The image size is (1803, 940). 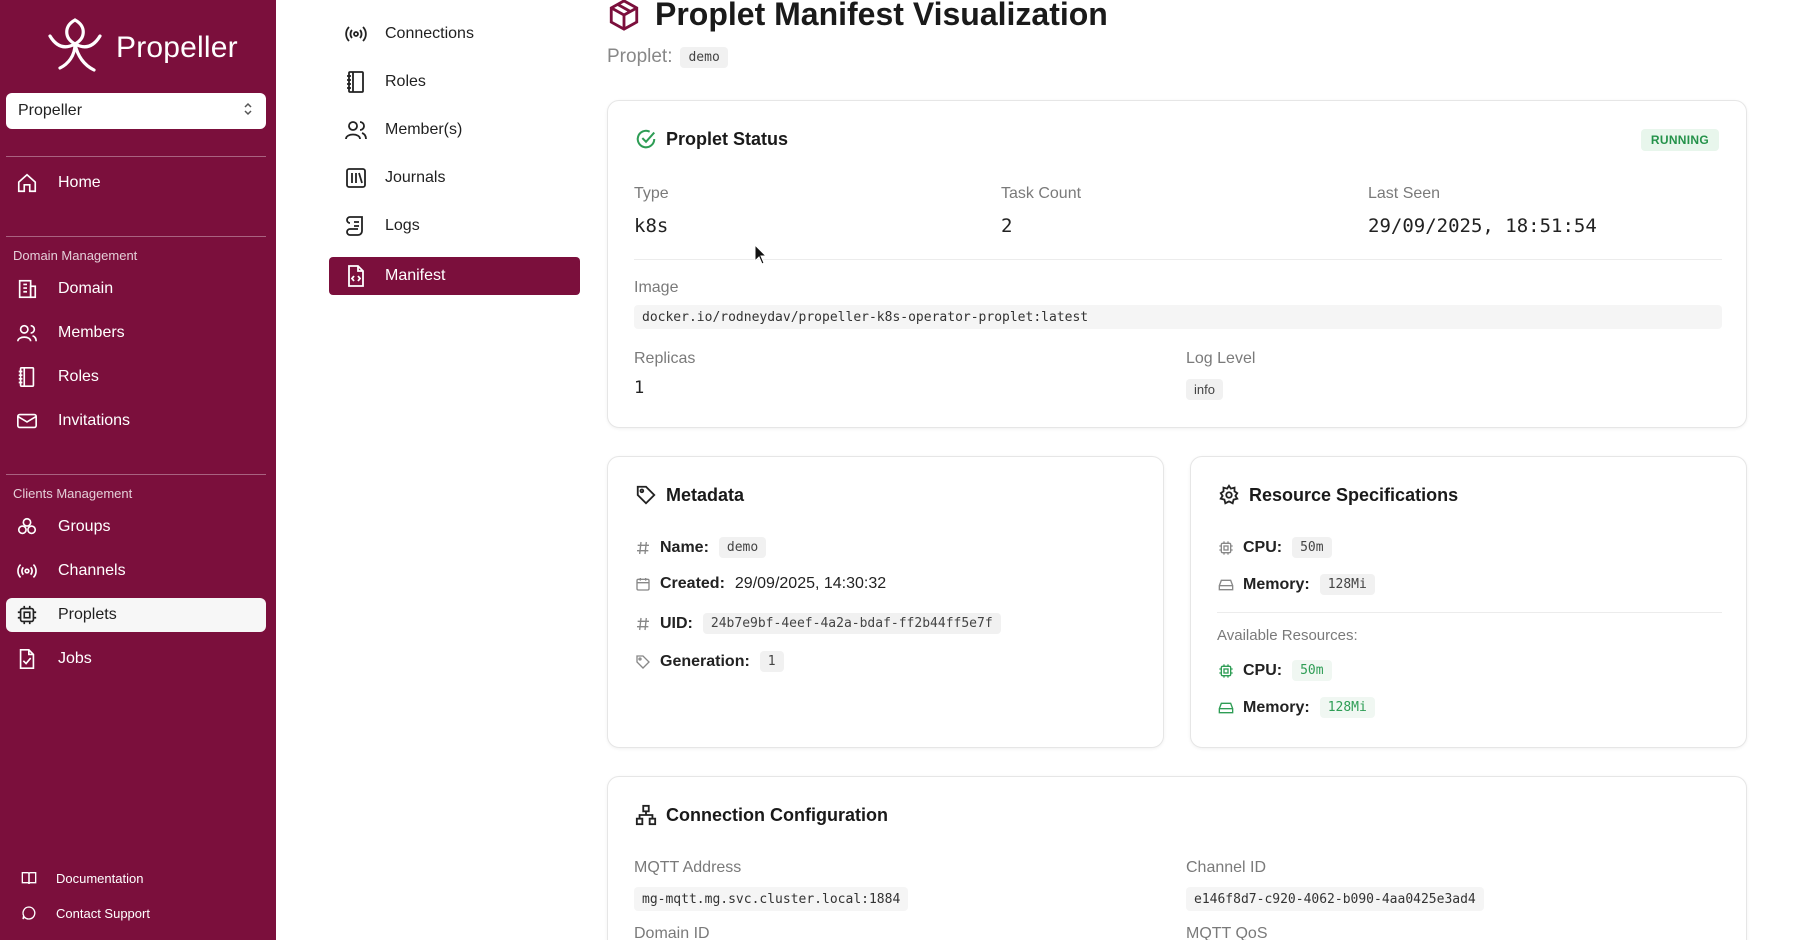 What do you see at coordinates (424, 129) in the screenshot?
I see `subnav-label: Member(s)` at bounding box center [424, 129].